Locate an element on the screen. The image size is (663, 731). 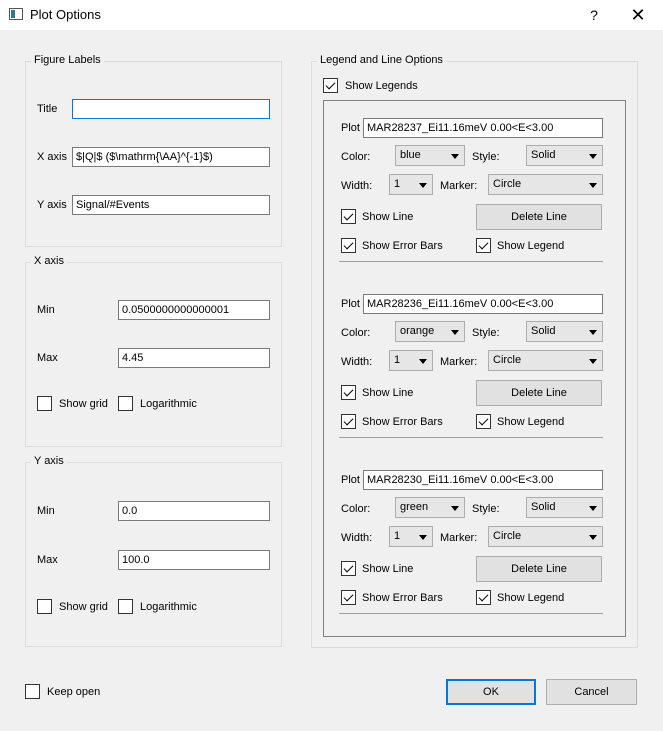
x-axis-title: X axis is located at coordinates (49, 261).